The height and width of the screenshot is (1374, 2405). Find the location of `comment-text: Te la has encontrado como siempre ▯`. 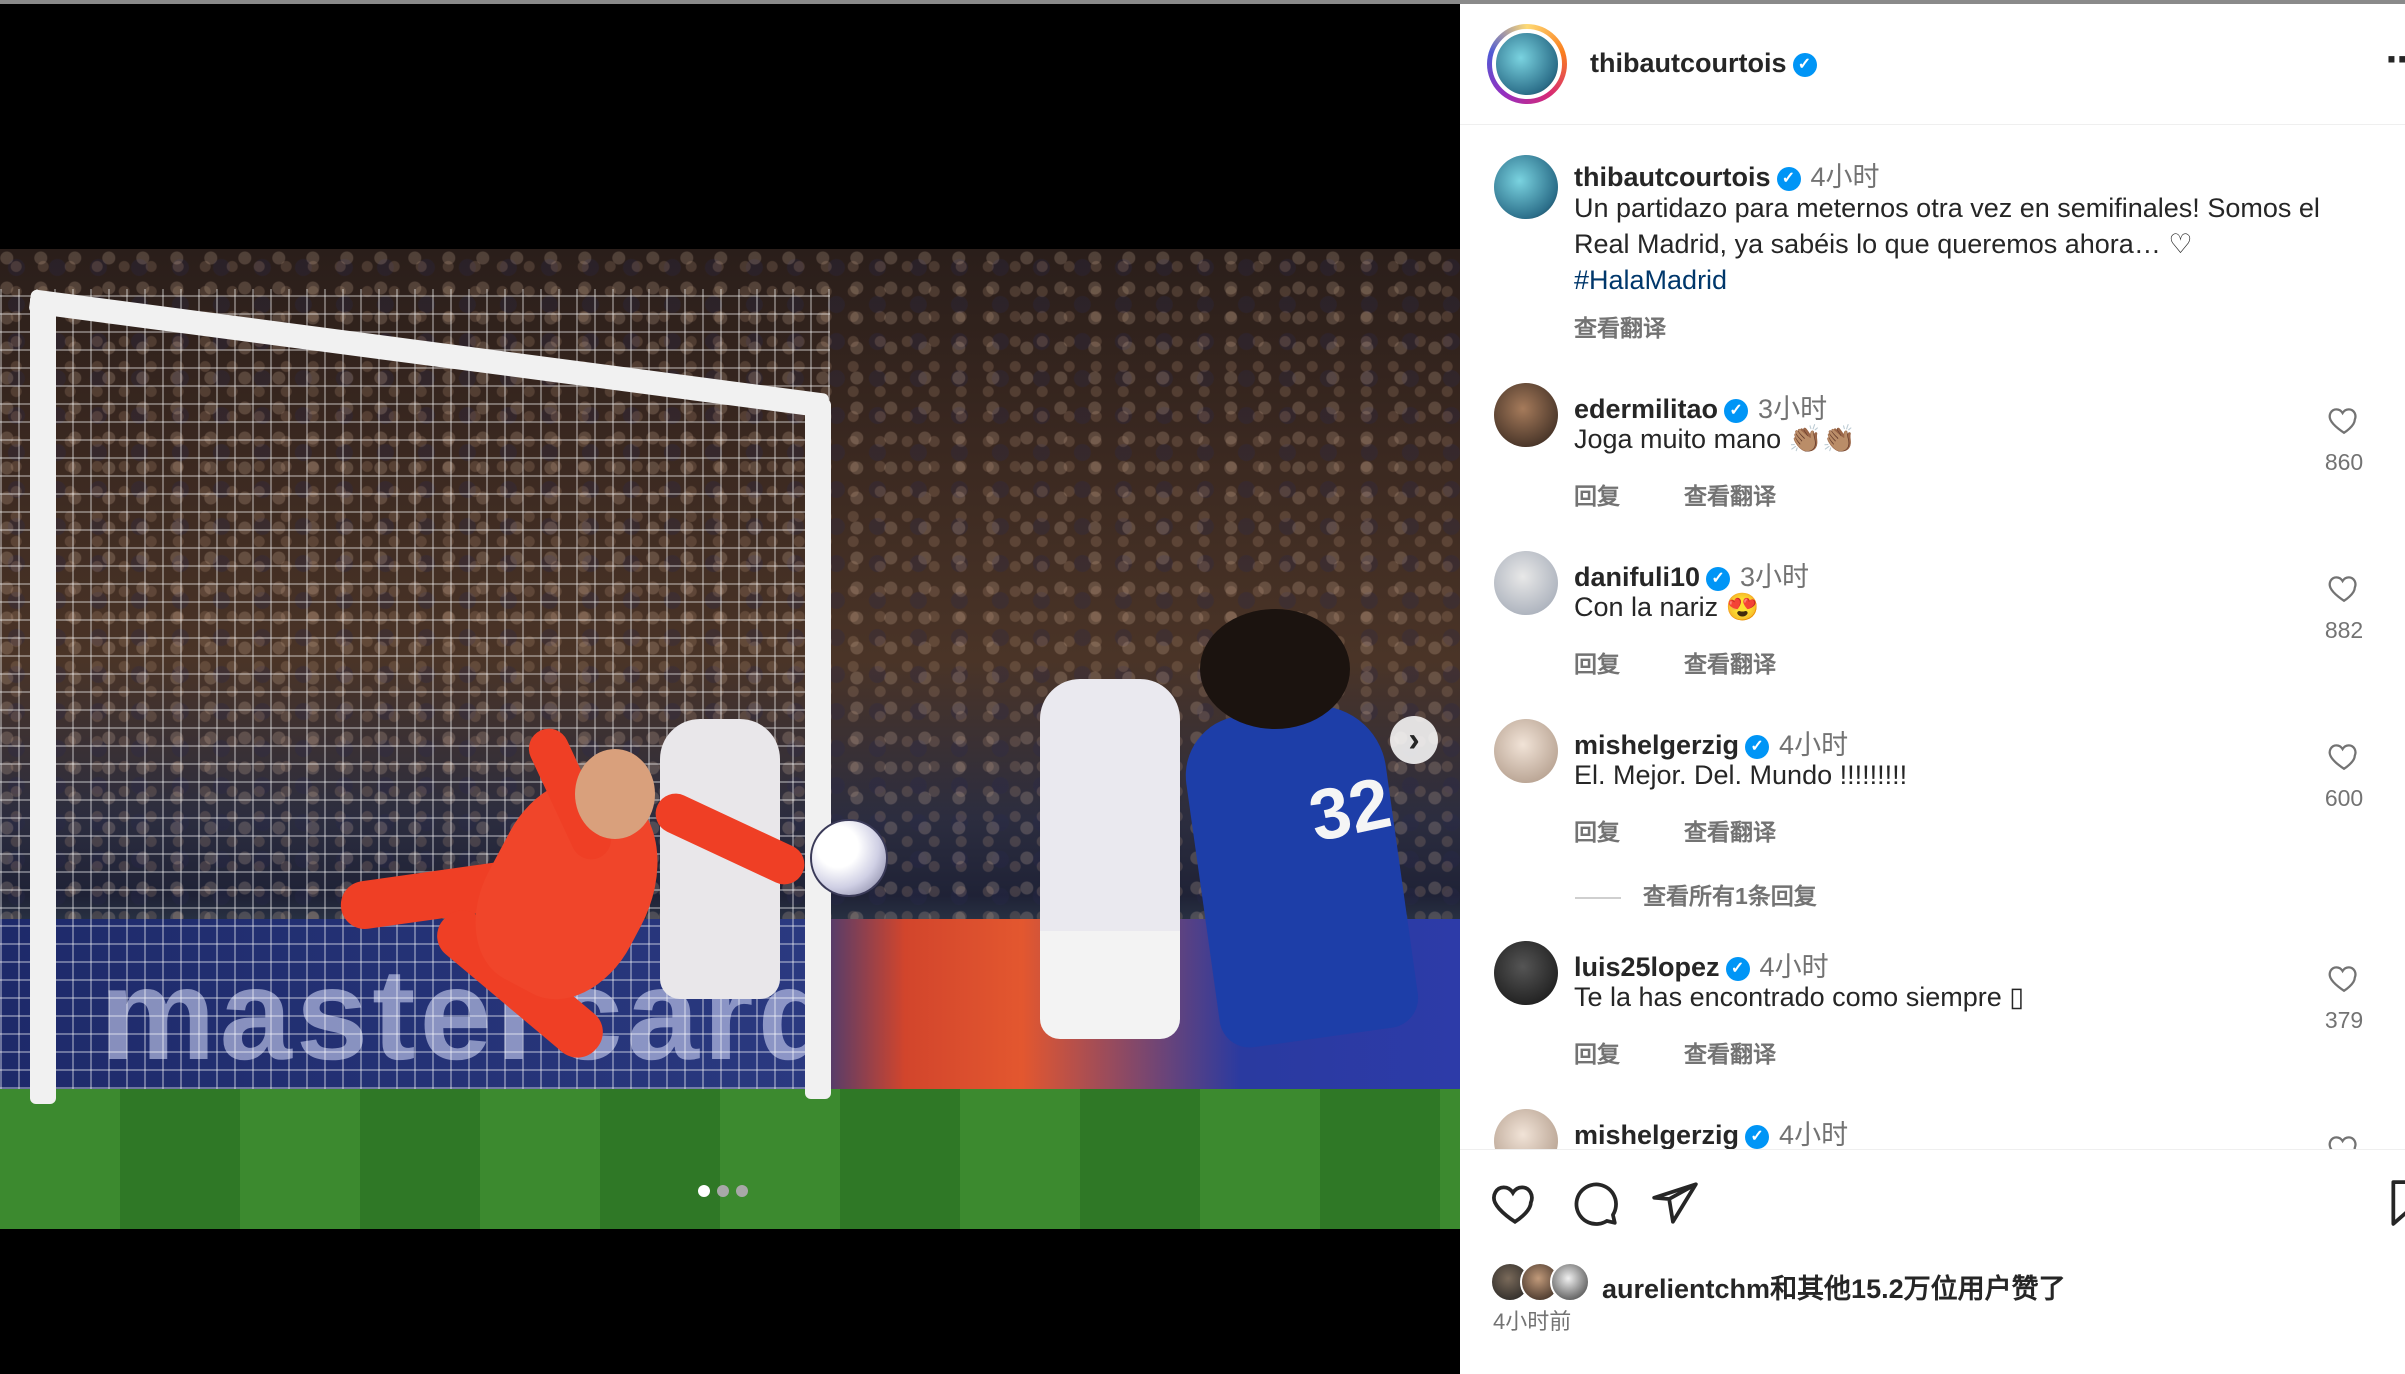

comment-text: Te la has encontrado como siempre ▯ is located at coordinates (1799, 997).